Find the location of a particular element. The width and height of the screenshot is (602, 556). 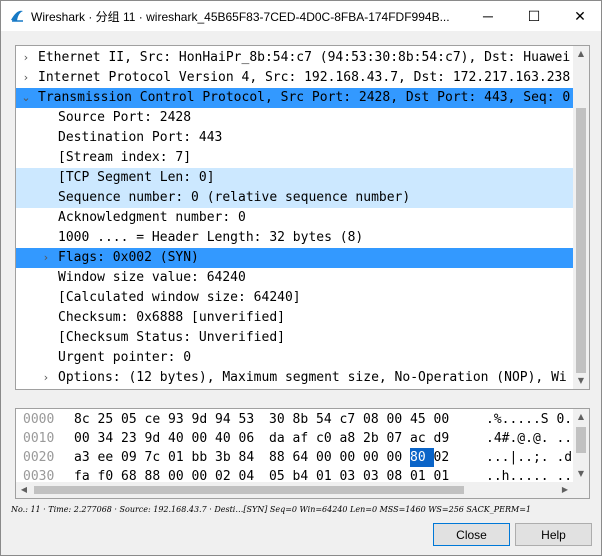

tree-item: [Checksum Status: Unverified] is located at coordinates (294, 338).